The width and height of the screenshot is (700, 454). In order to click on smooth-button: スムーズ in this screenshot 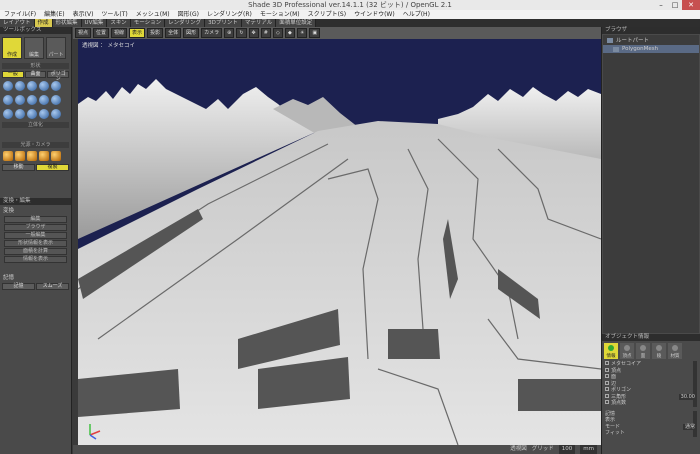, I will do `click(52, 286)`.